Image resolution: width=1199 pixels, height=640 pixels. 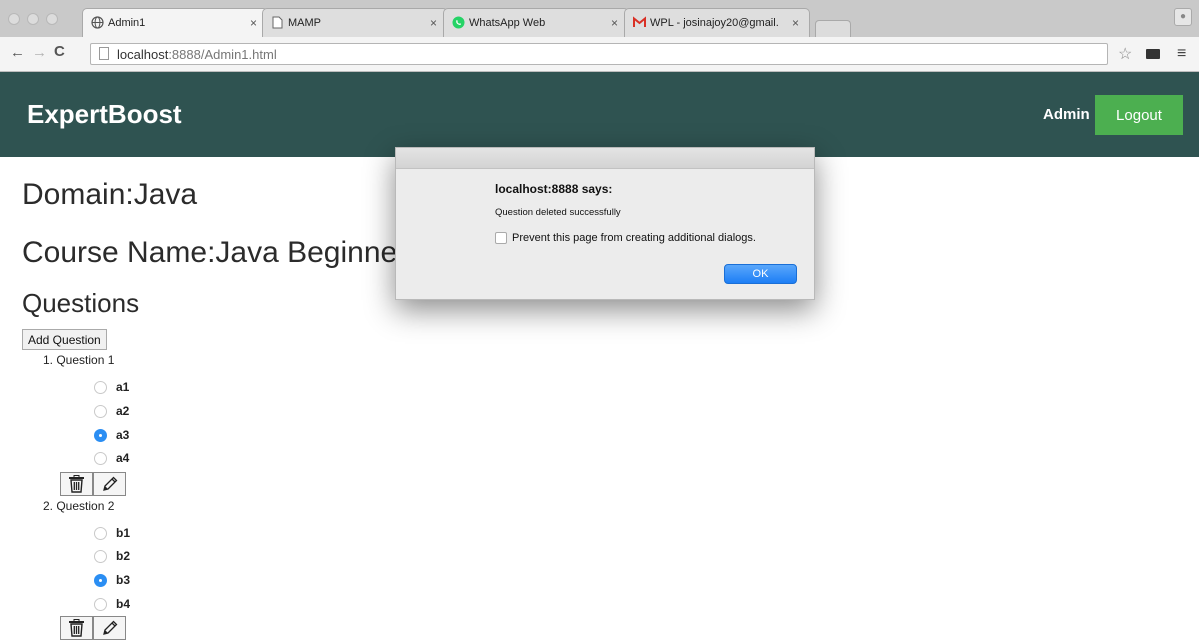 What do you see at coordinates (1181, 54) in the screenshot?
I see `hamburger-menu-icon: ≡` at bounding box center [1181, 54].